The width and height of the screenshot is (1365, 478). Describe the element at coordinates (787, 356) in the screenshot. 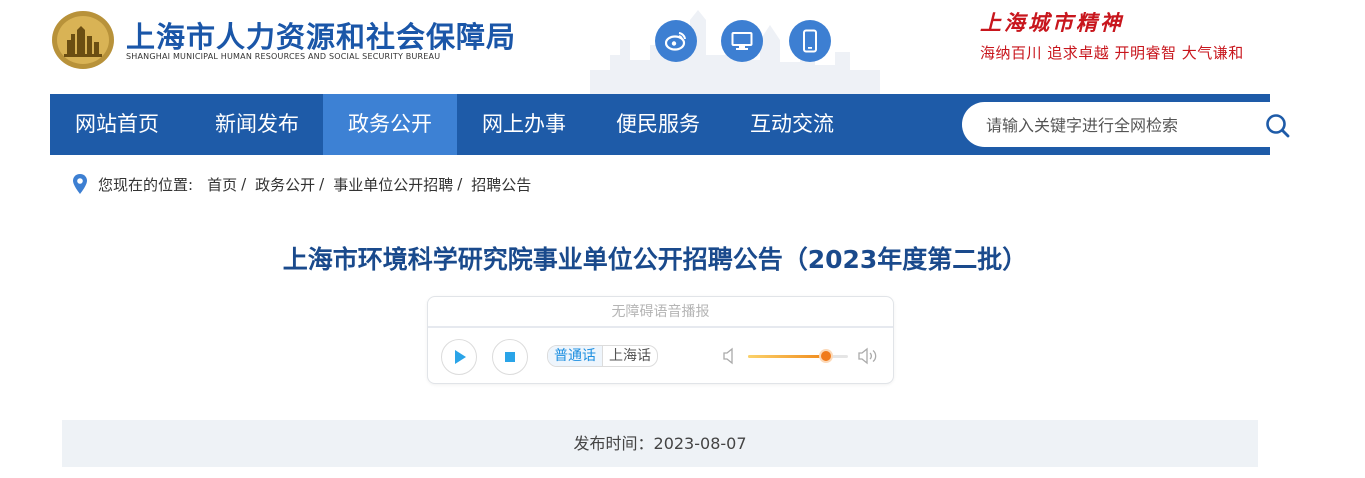

I see `volume-fill` at that location.